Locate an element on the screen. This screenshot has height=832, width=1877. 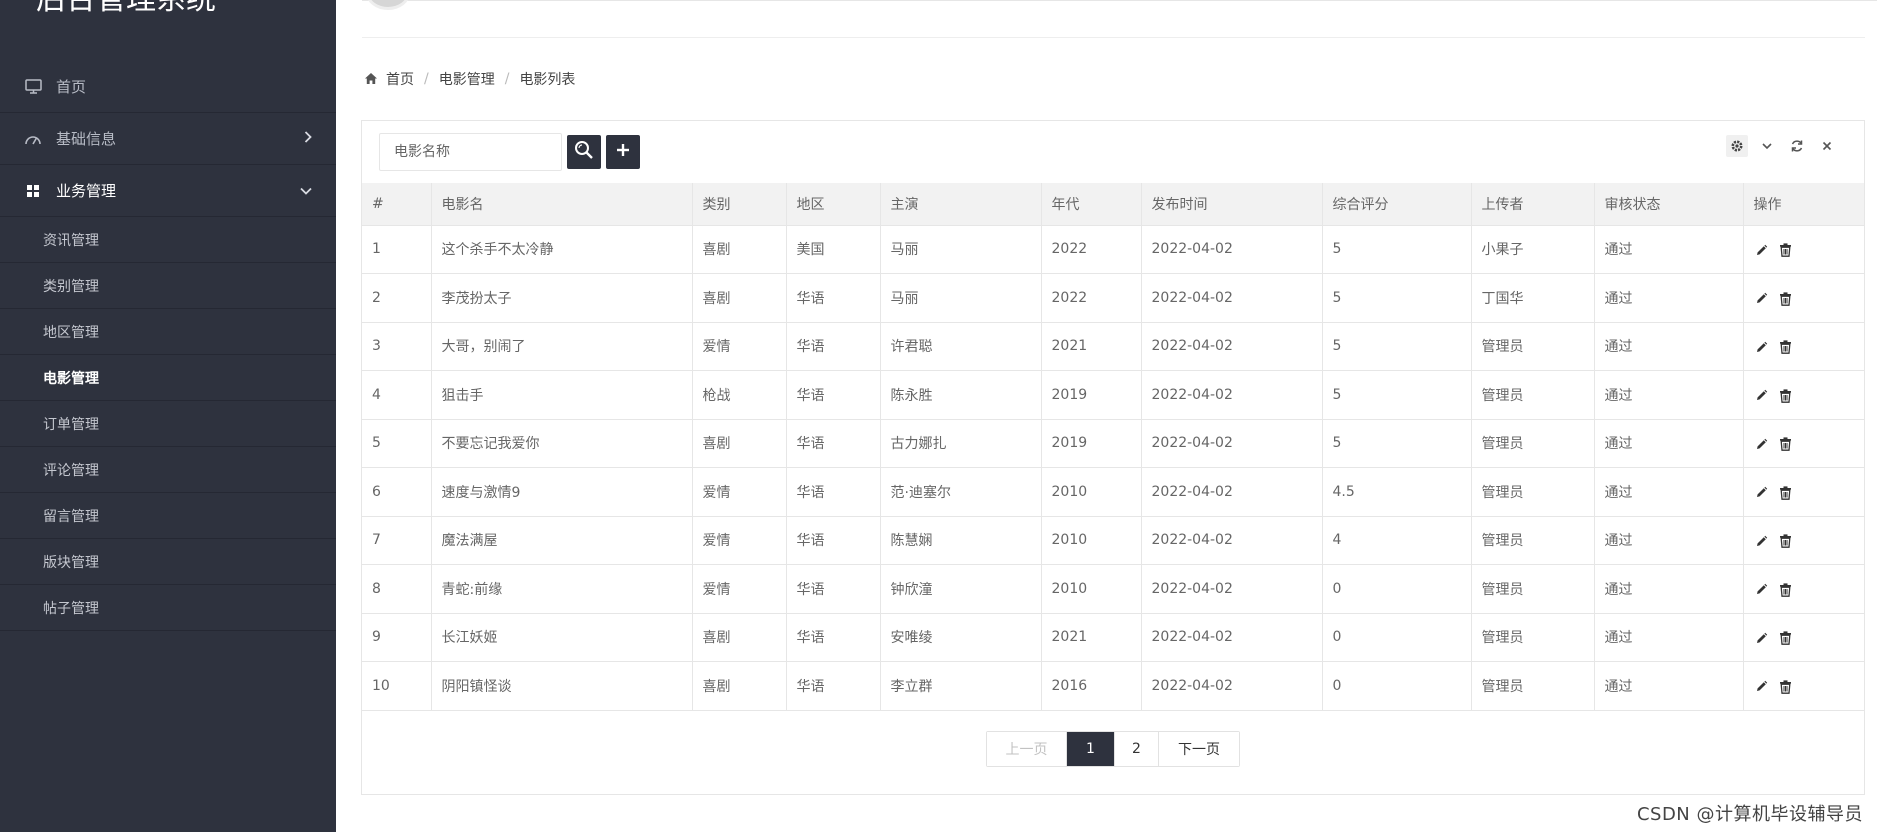
table-cell: 马丽 is located at coordinates (961, 249).